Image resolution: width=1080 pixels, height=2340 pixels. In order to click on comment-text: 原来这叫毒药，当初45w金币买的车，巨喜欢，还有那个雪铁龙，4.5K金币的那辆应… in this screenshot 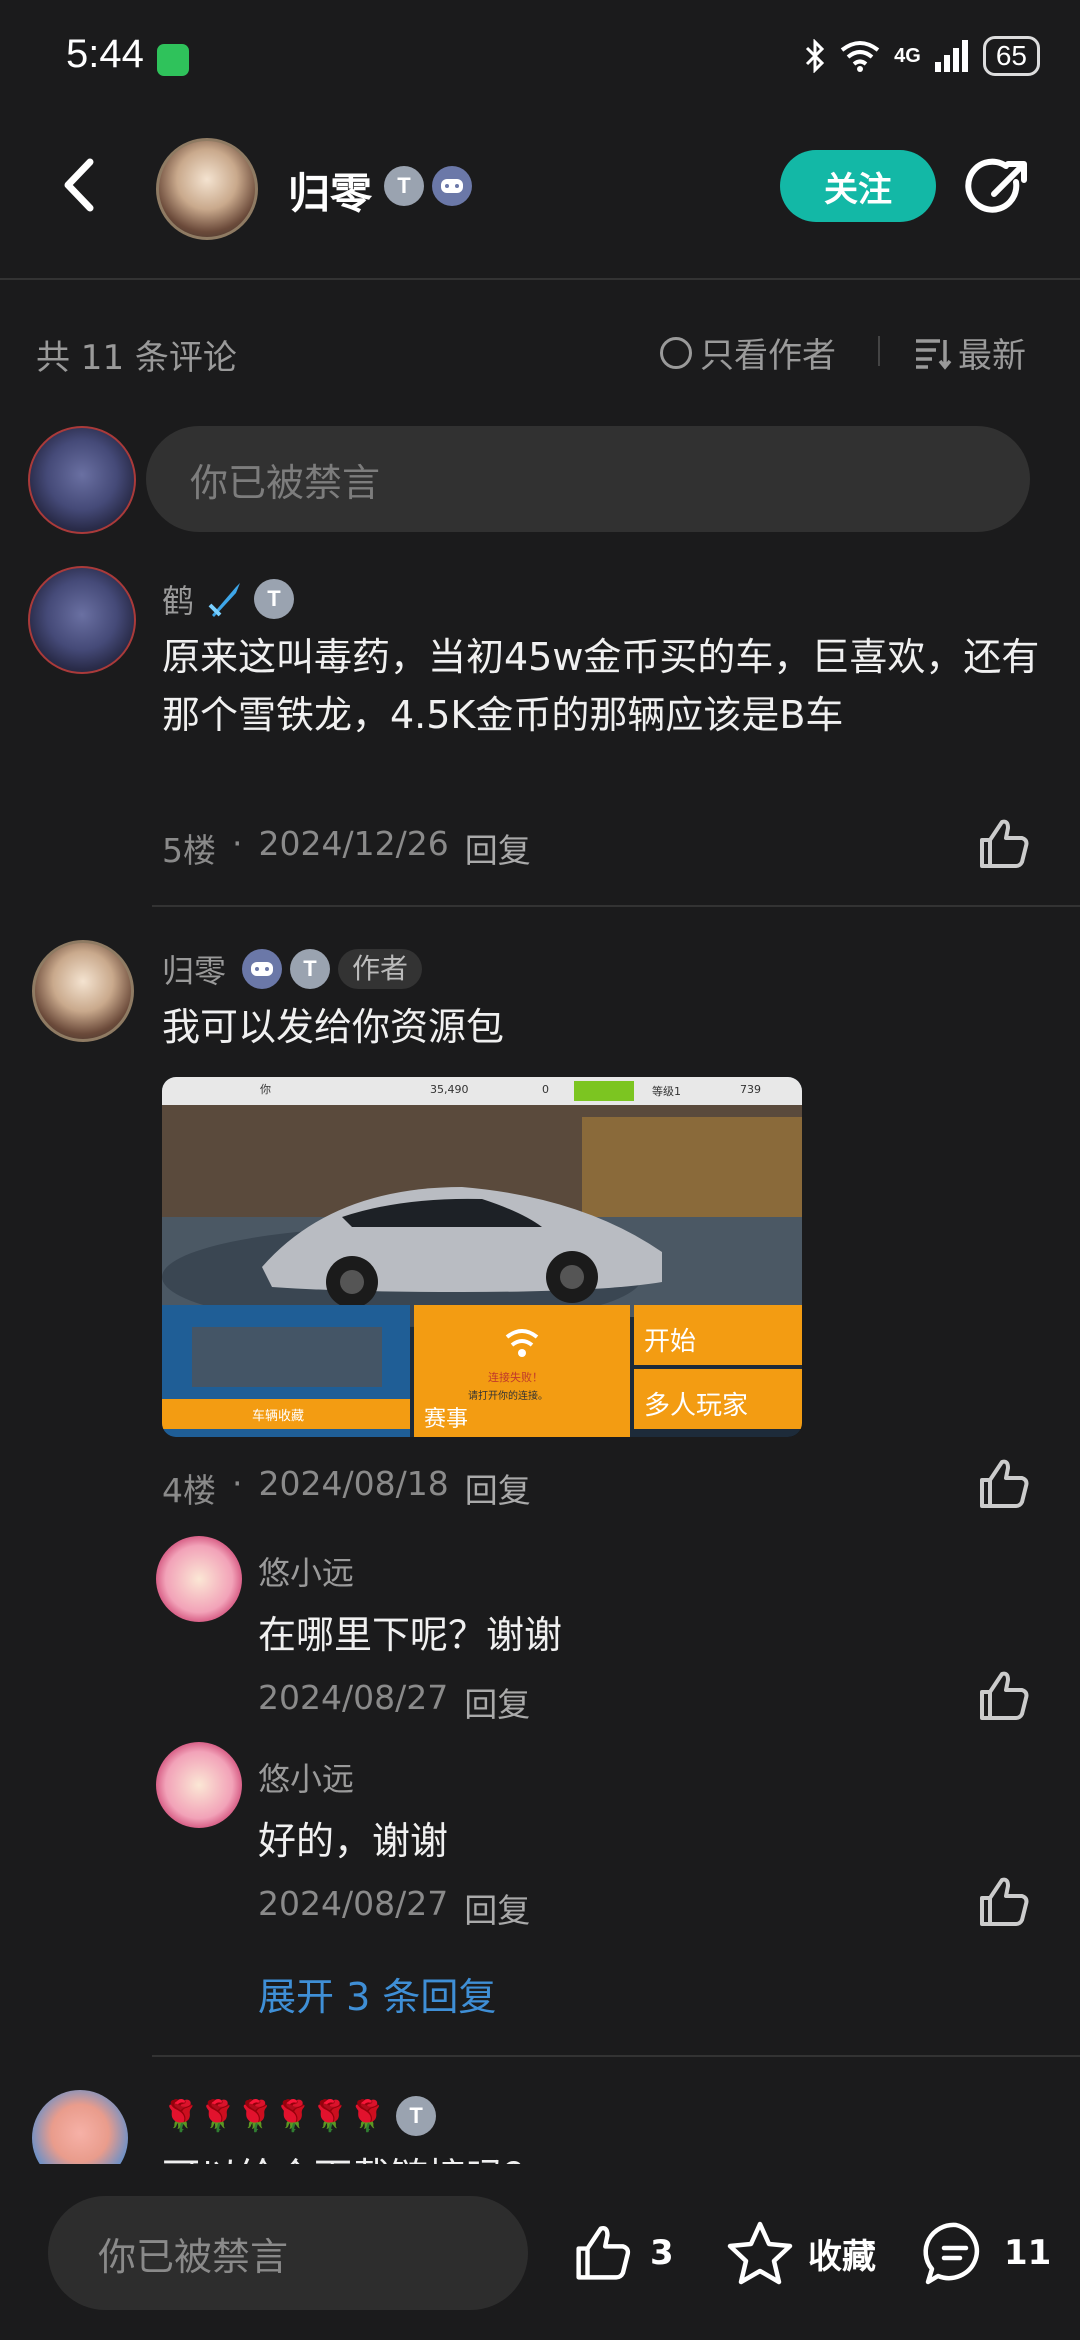, I will do `click(601, 686)`.